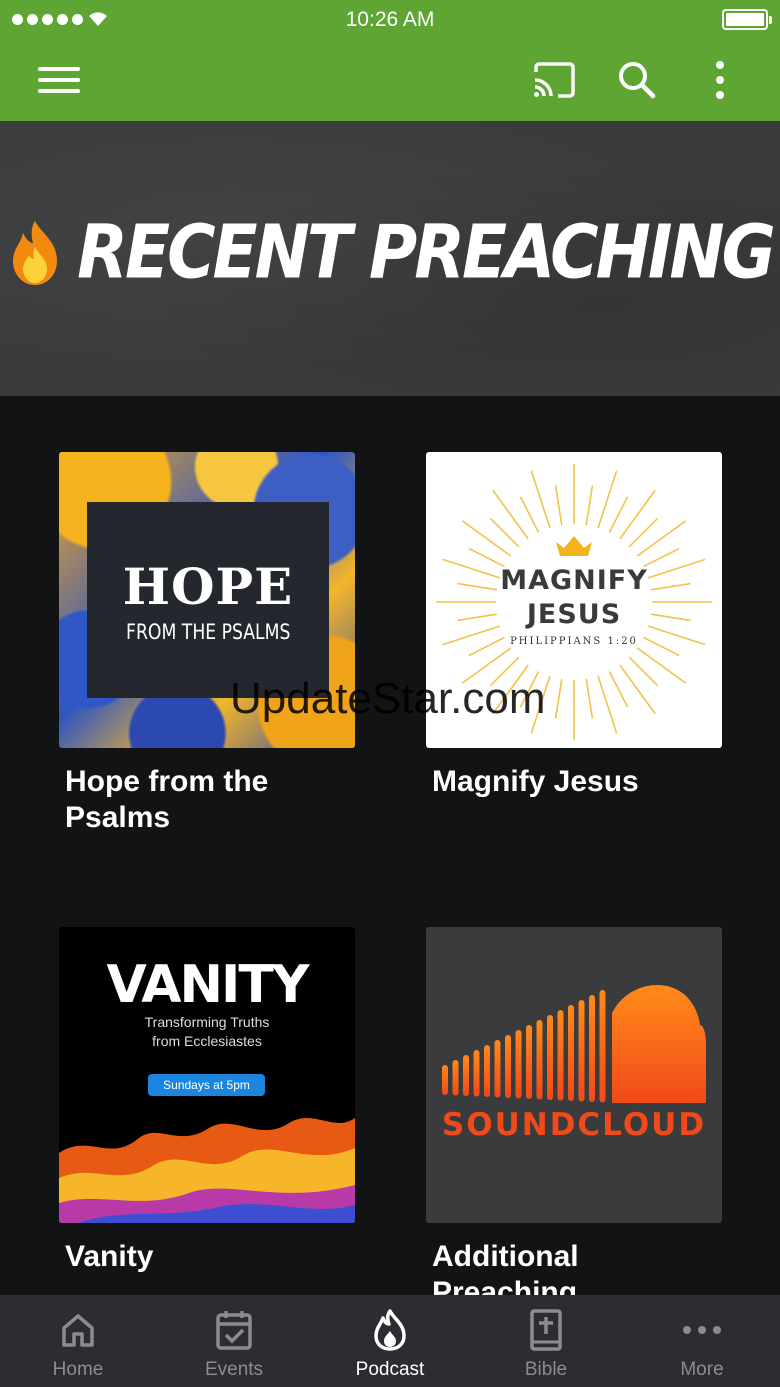 The height and width of the screenshot is (1387, 780). What do you see at coordinates (109, 1256) in the screenshot?
I see `podcast-title: Vanity` at bounding box center [109, 1256].